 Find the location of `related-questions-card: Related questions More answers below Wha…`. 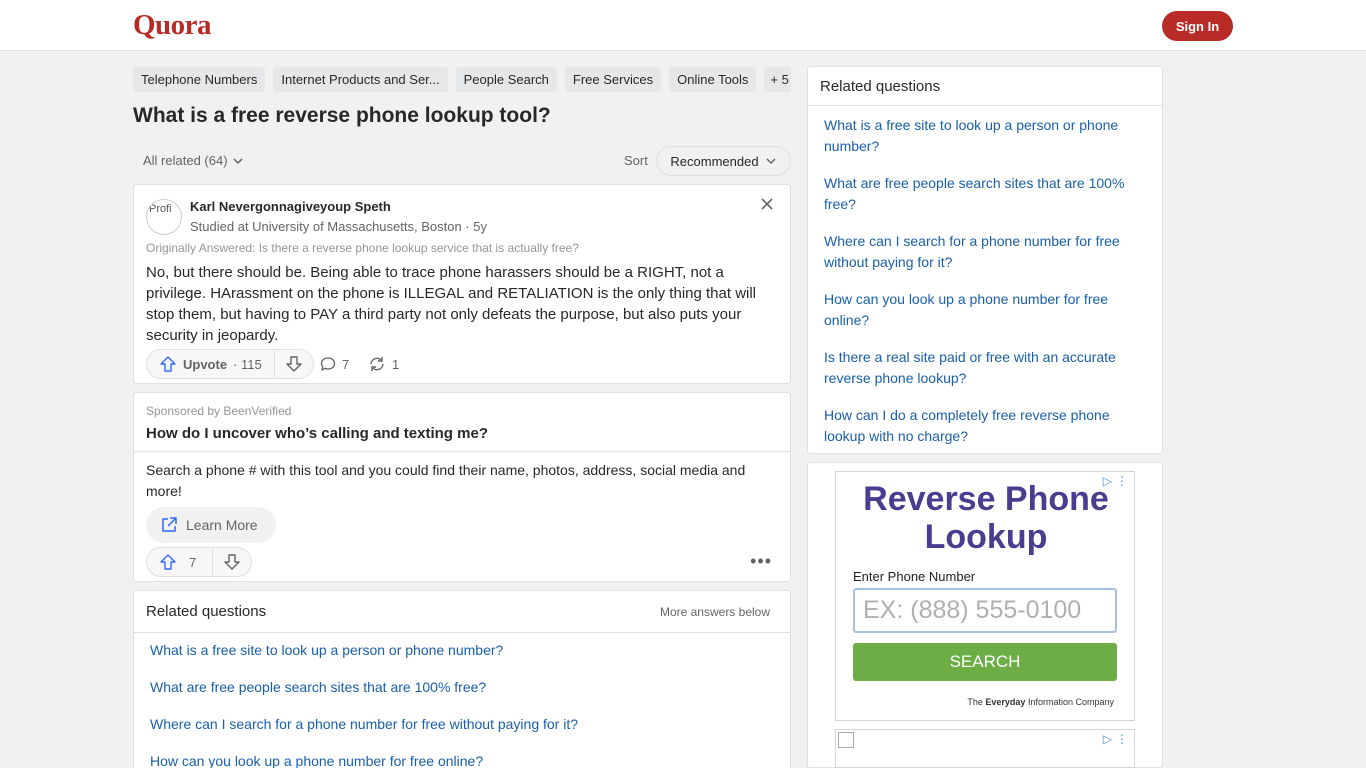

related-questions-card: Related questions More answers below Wha… is located at coordinates (462, 679).